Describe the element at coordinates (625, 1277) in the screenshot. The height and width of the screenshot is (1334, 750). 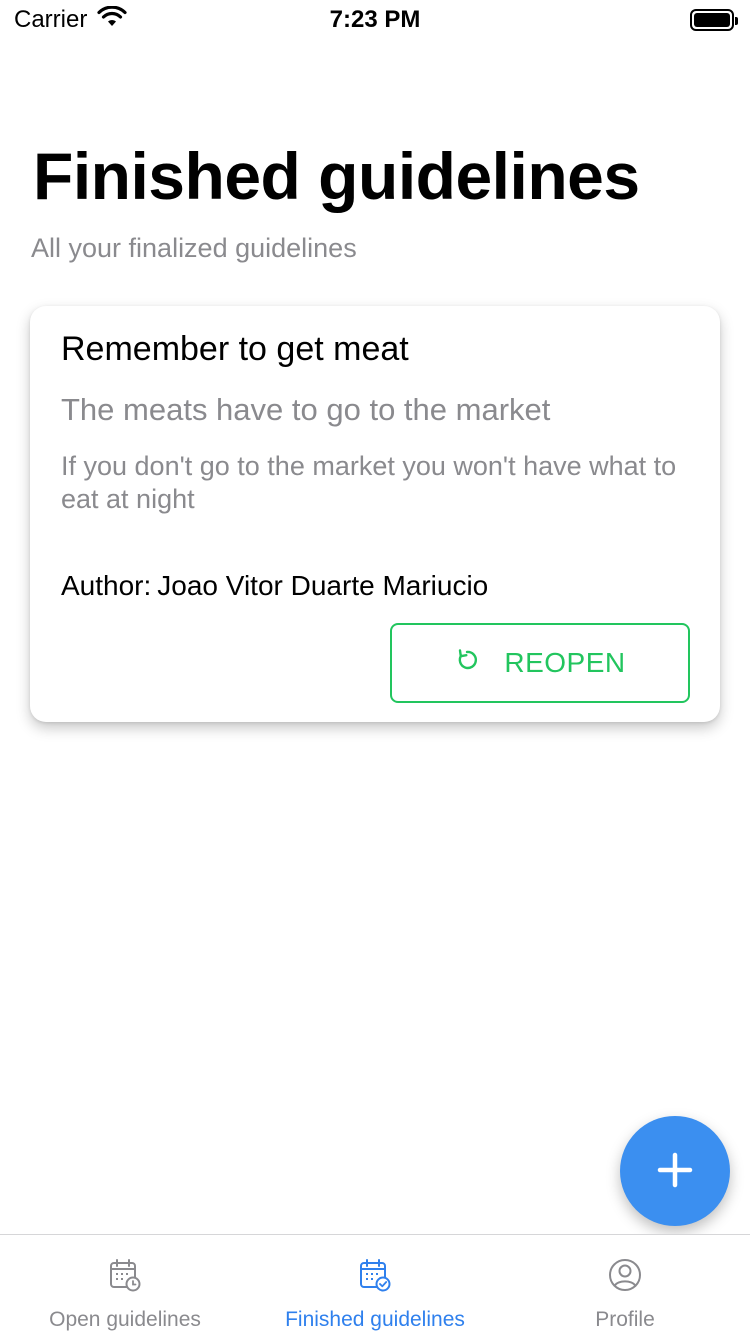
I see `user-circle-icon` at that location.